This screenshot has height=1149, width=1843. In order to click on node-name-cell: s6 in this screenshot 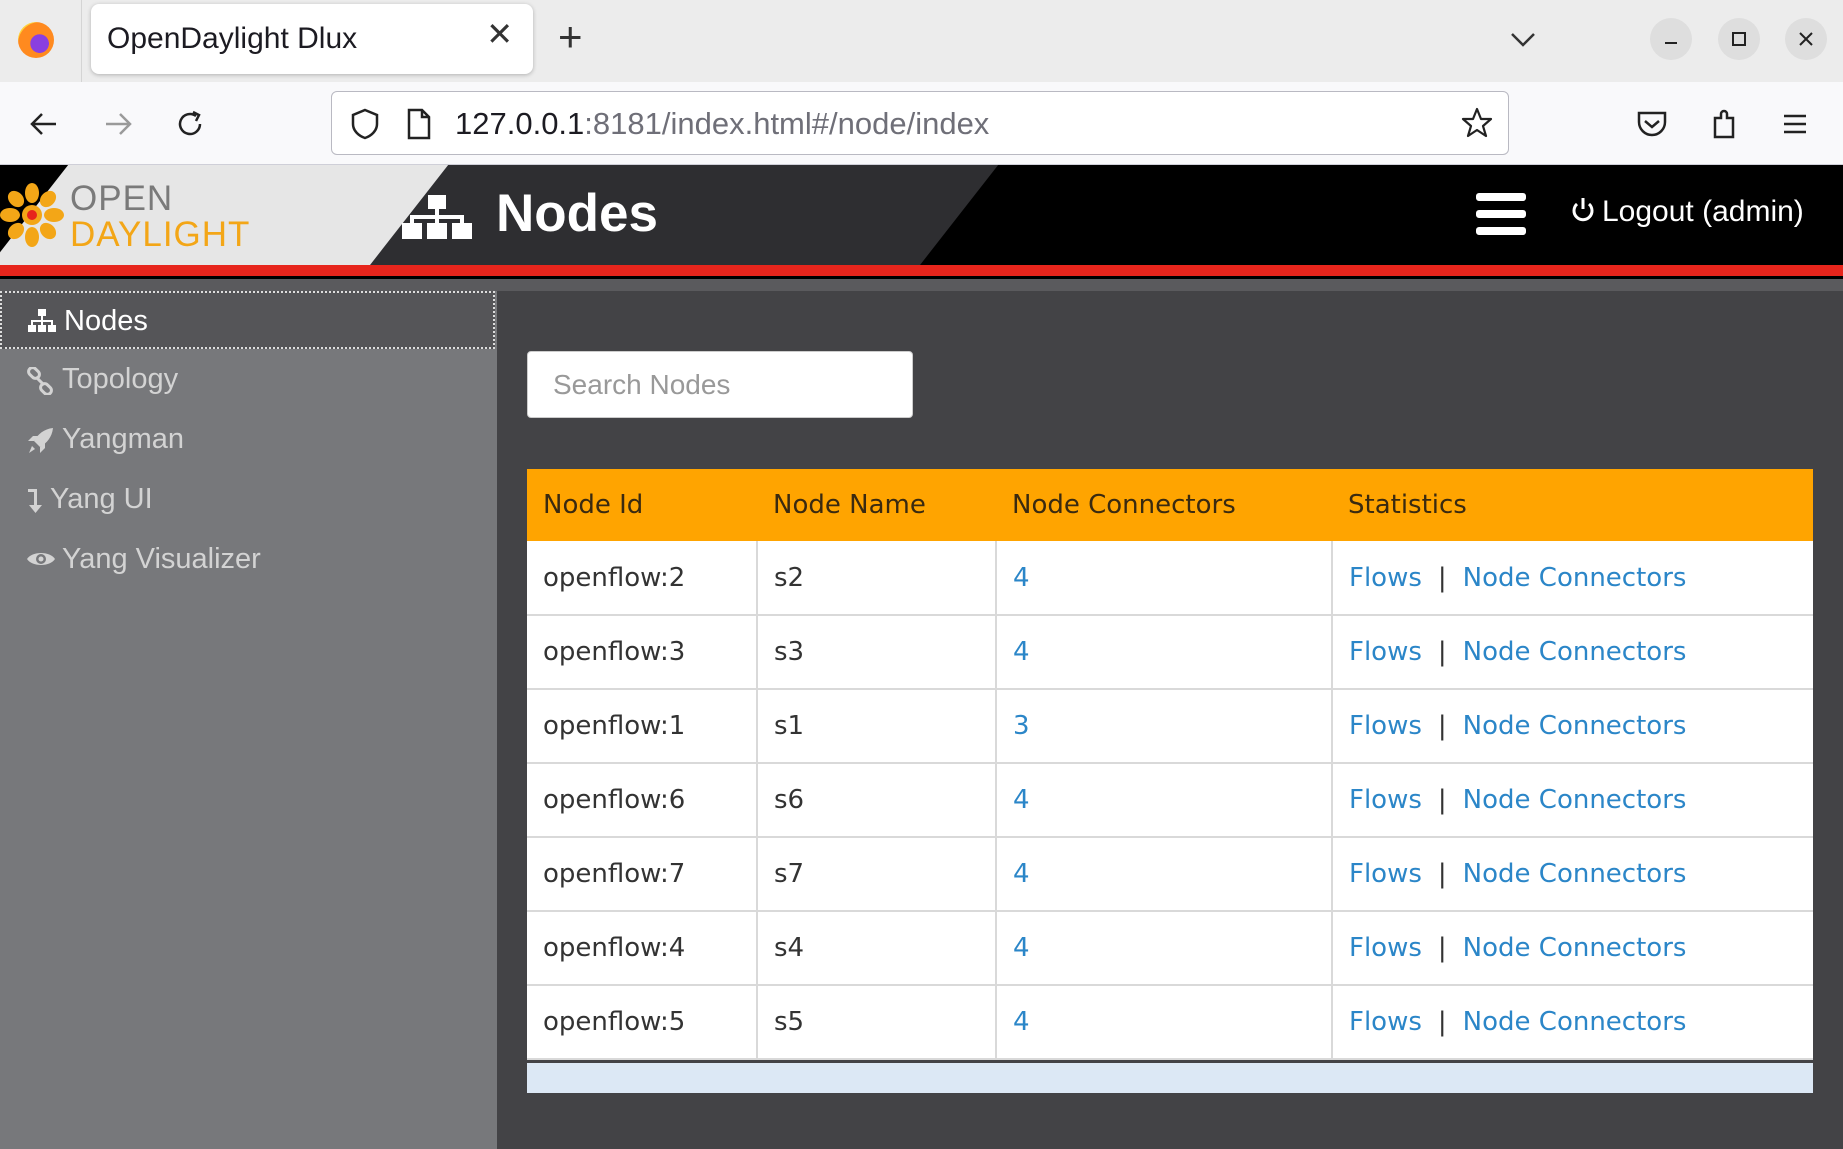, I will do `click(877, 800)`.